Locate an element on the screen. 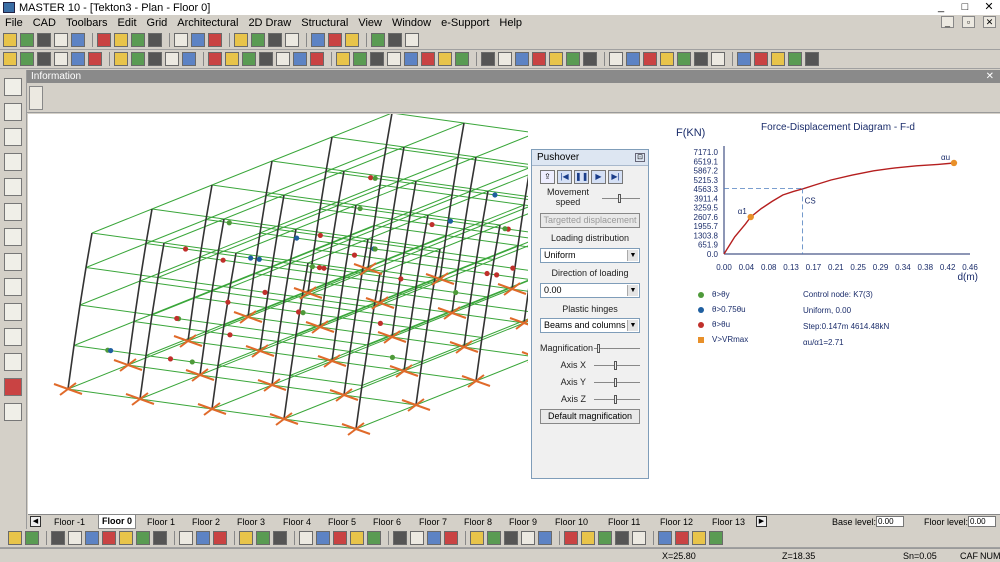 This screenshot has width=1000, height=562. tab-floor: Floor 1 is located at coordinates (161, 522).